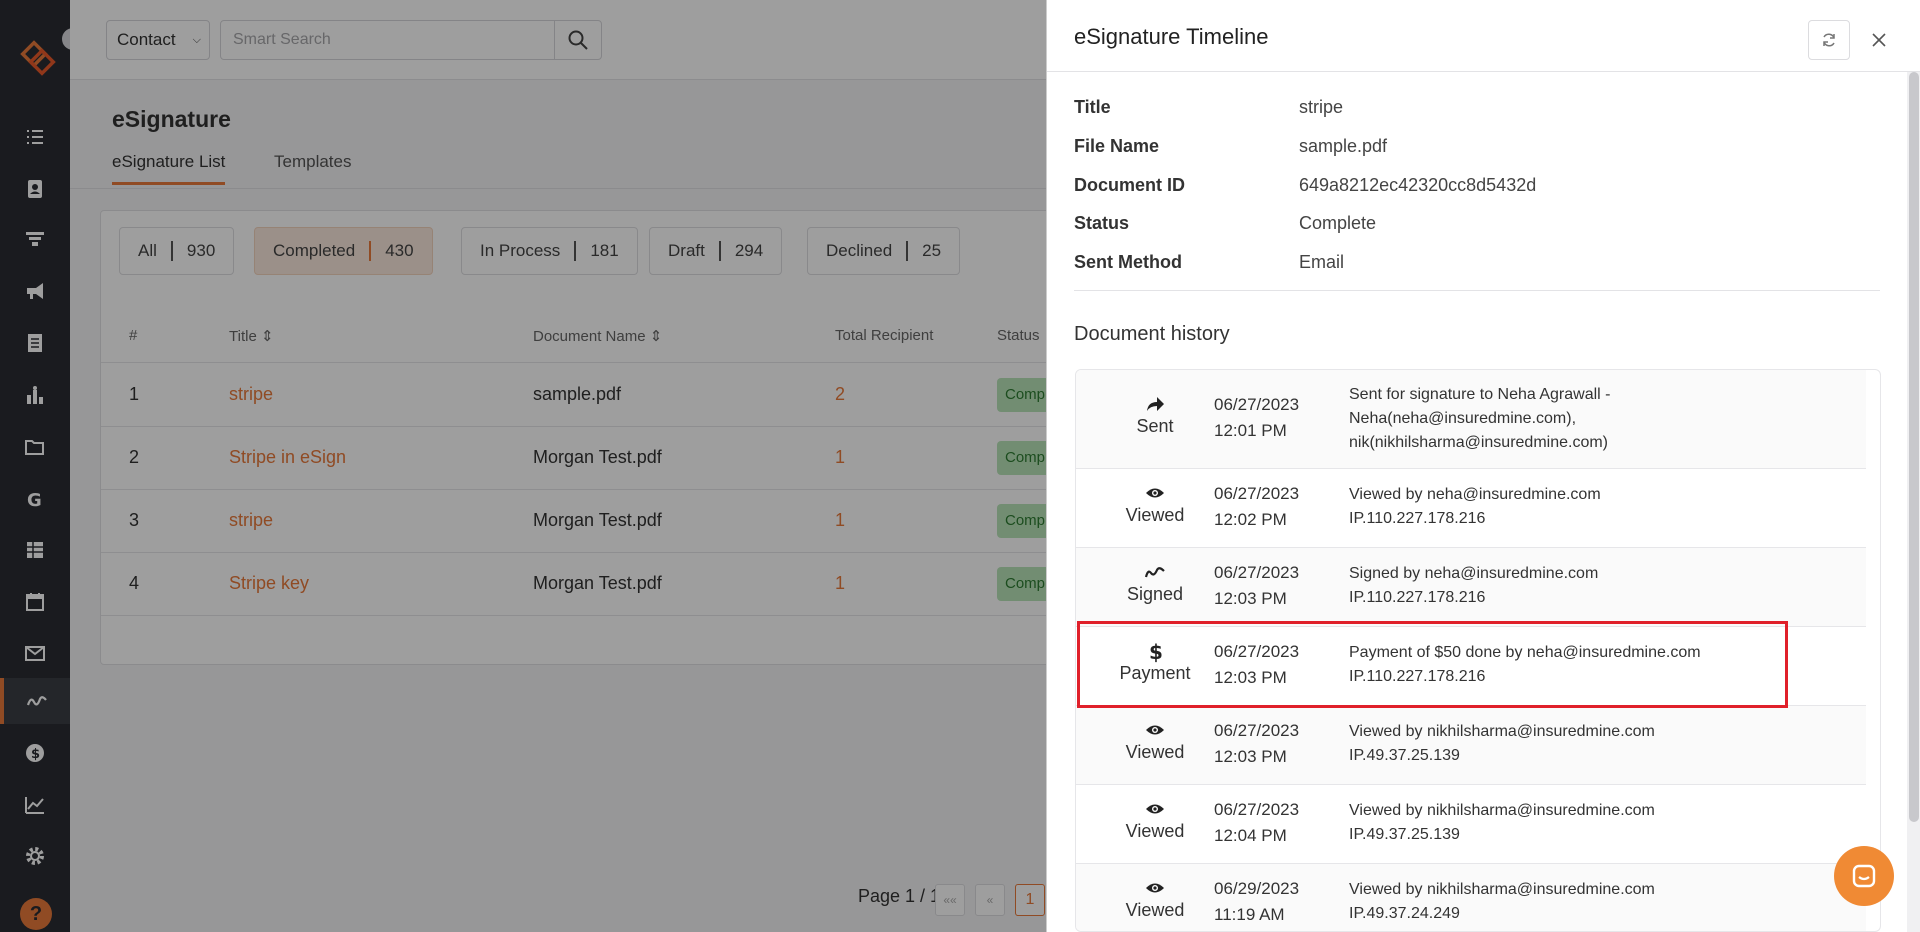 The width and height of the screenshot is (1920, 932). I want to click on history-type-label: Signed, so click(1155, 594).